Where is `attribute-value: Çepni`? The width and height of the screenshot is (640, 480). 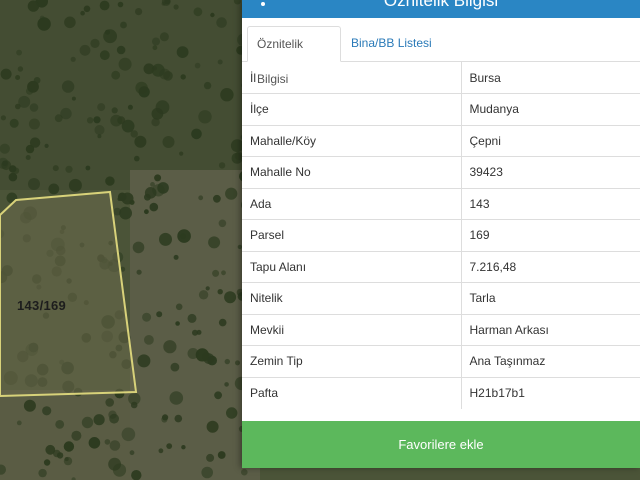 attribute-value: Çepni is located at coordinates (550, 140).